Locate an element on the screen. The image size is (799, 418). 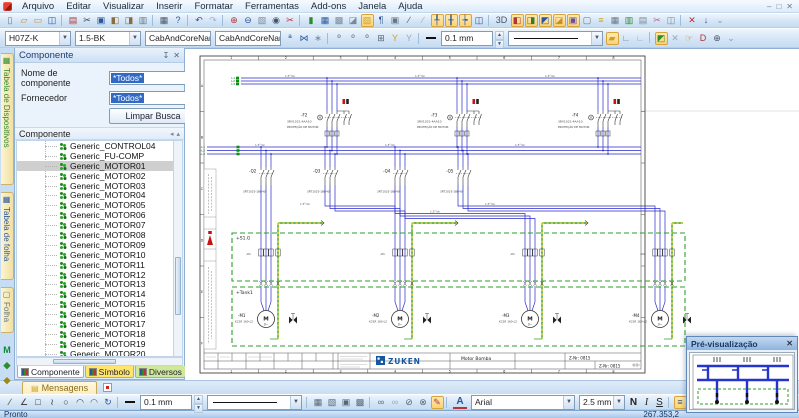
pin-swap-icon: º is located at coordinates (367, 38).